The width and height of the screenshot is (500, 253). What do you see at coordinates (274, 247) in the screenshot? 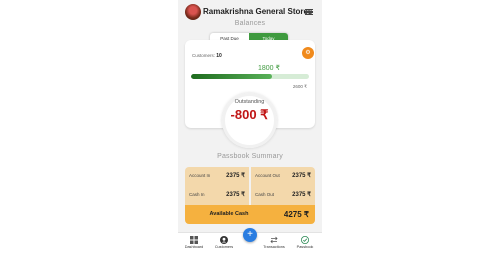
I see `nav-transactions-label: Transactions` at bounding box center [274, 247].